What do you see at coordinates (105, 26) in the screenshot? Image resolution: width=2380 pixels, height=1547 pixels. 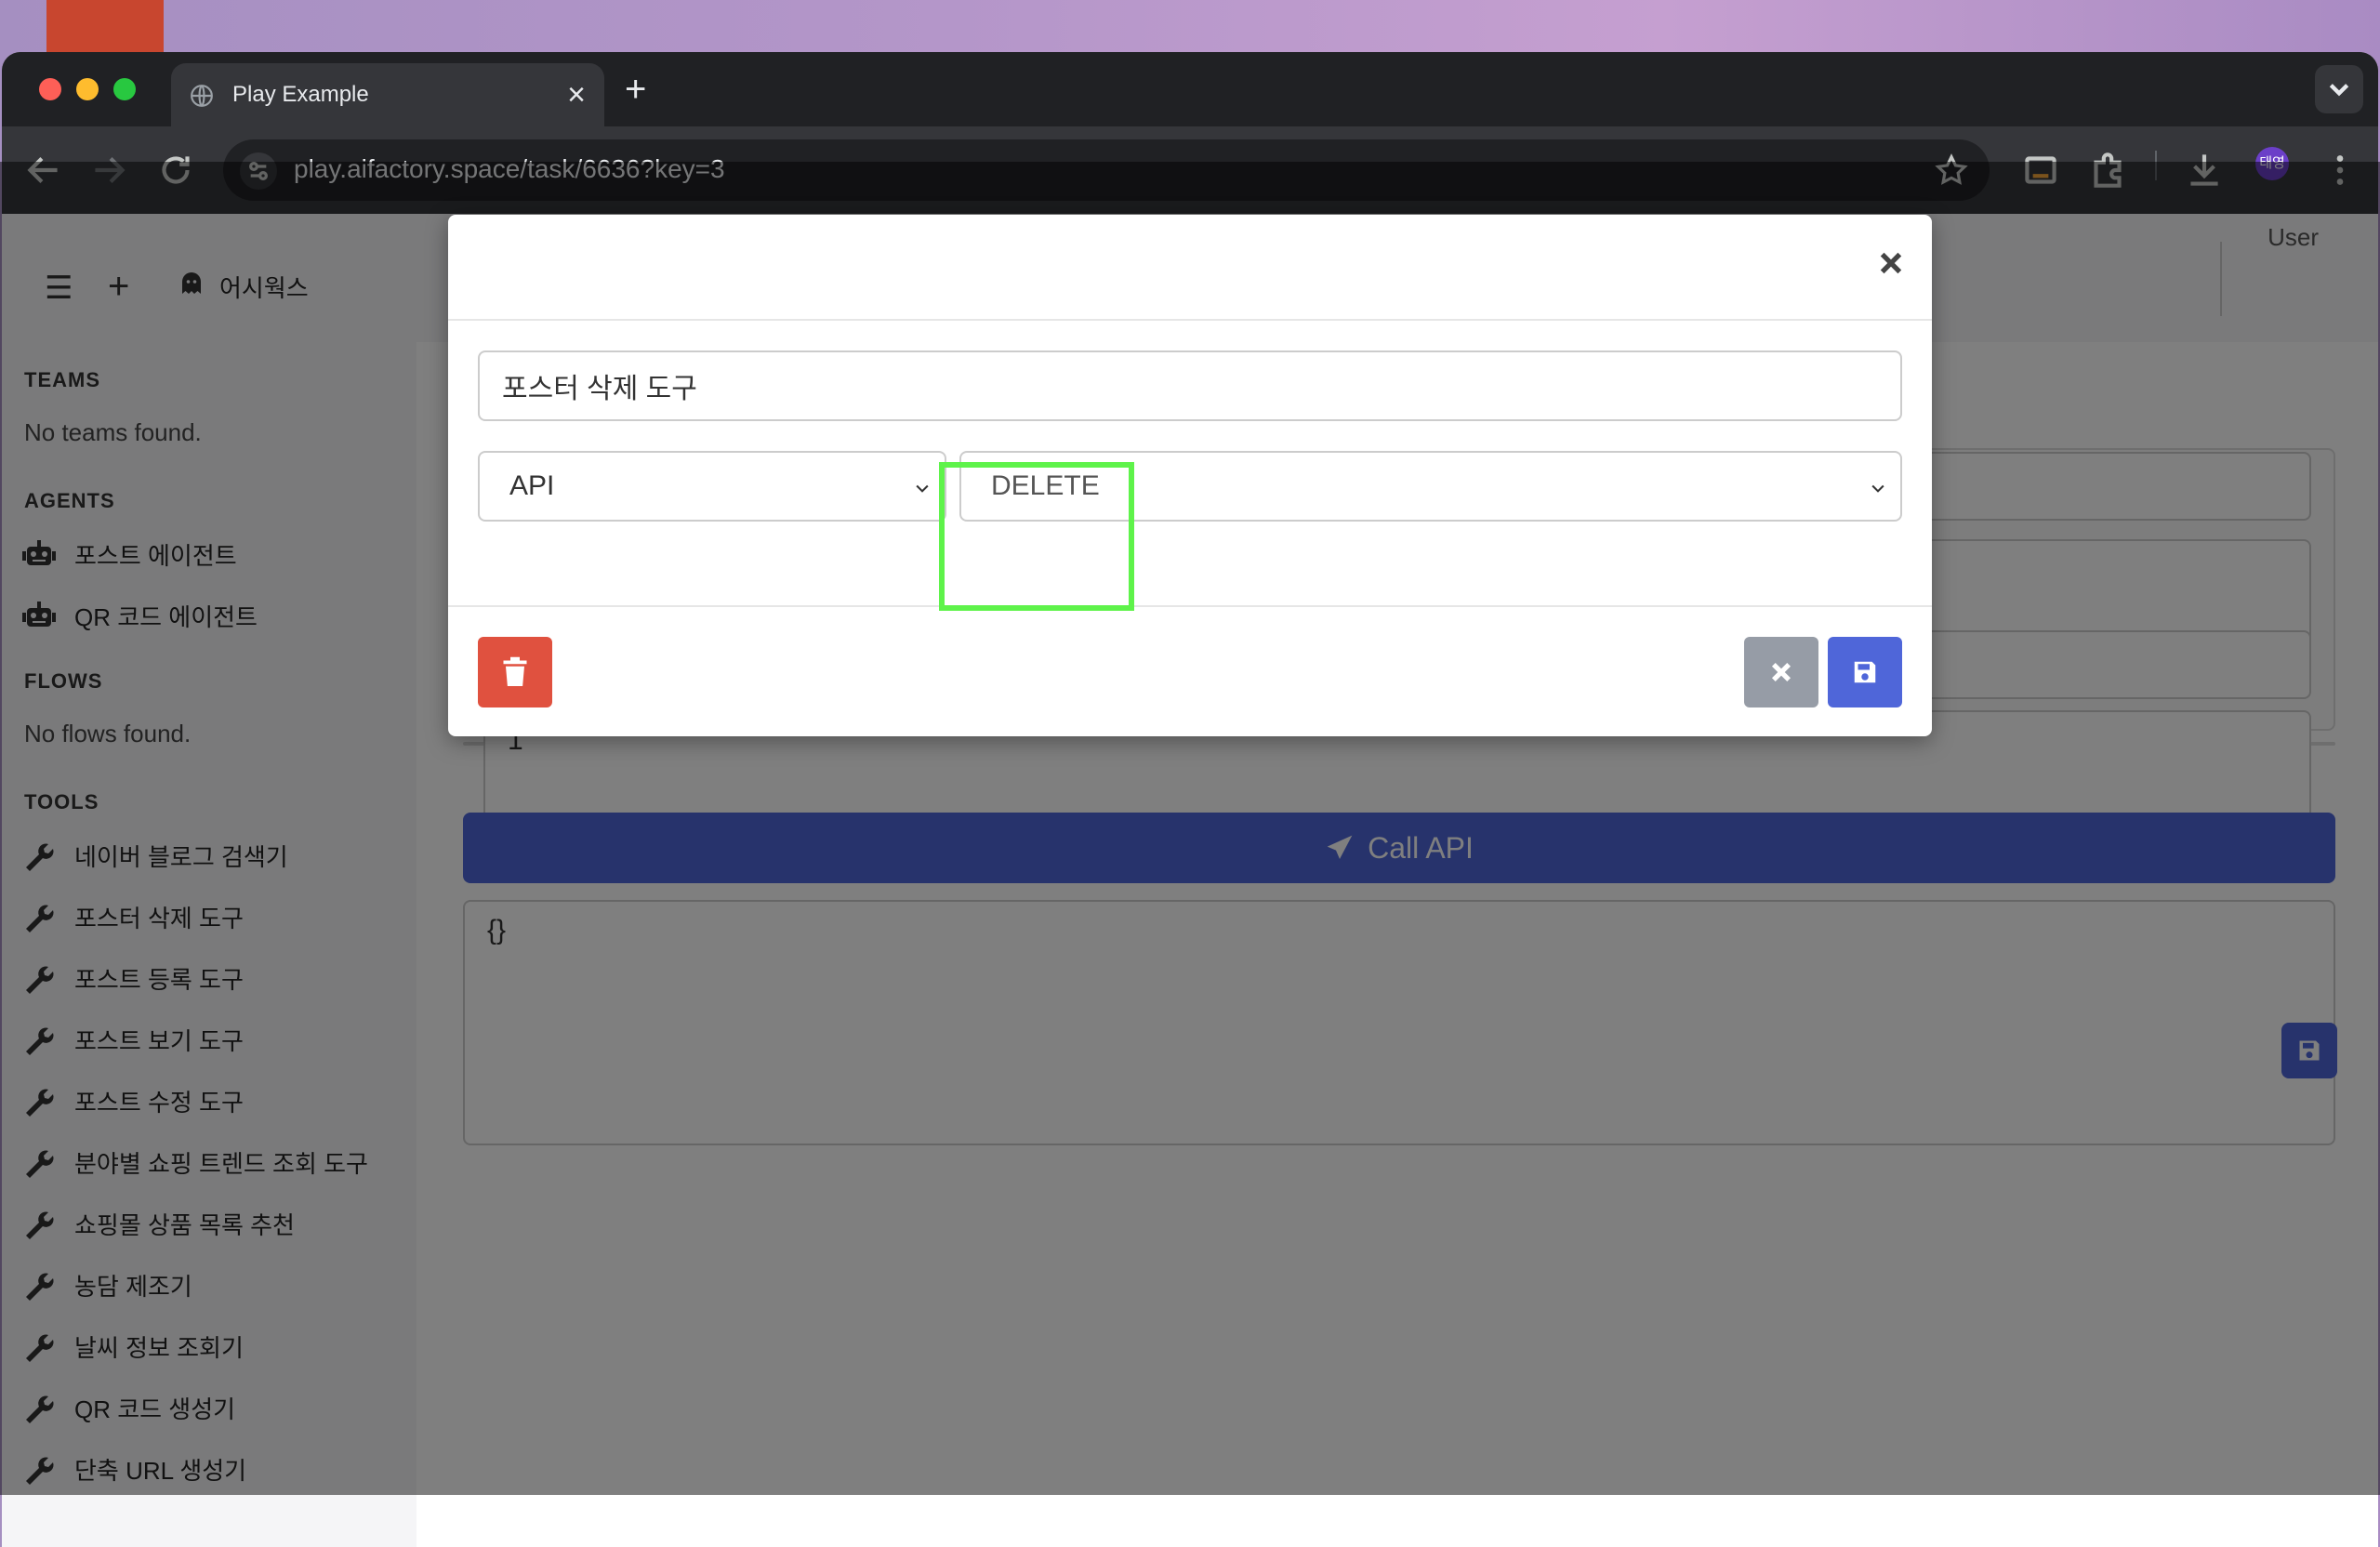 I see `desktop-app-tile` at bounding box center [105, 26].